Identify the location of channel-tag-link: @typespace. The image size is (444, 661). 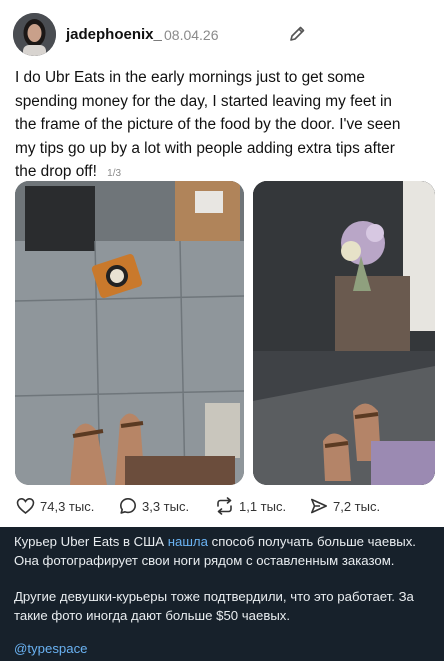
(51, 648).